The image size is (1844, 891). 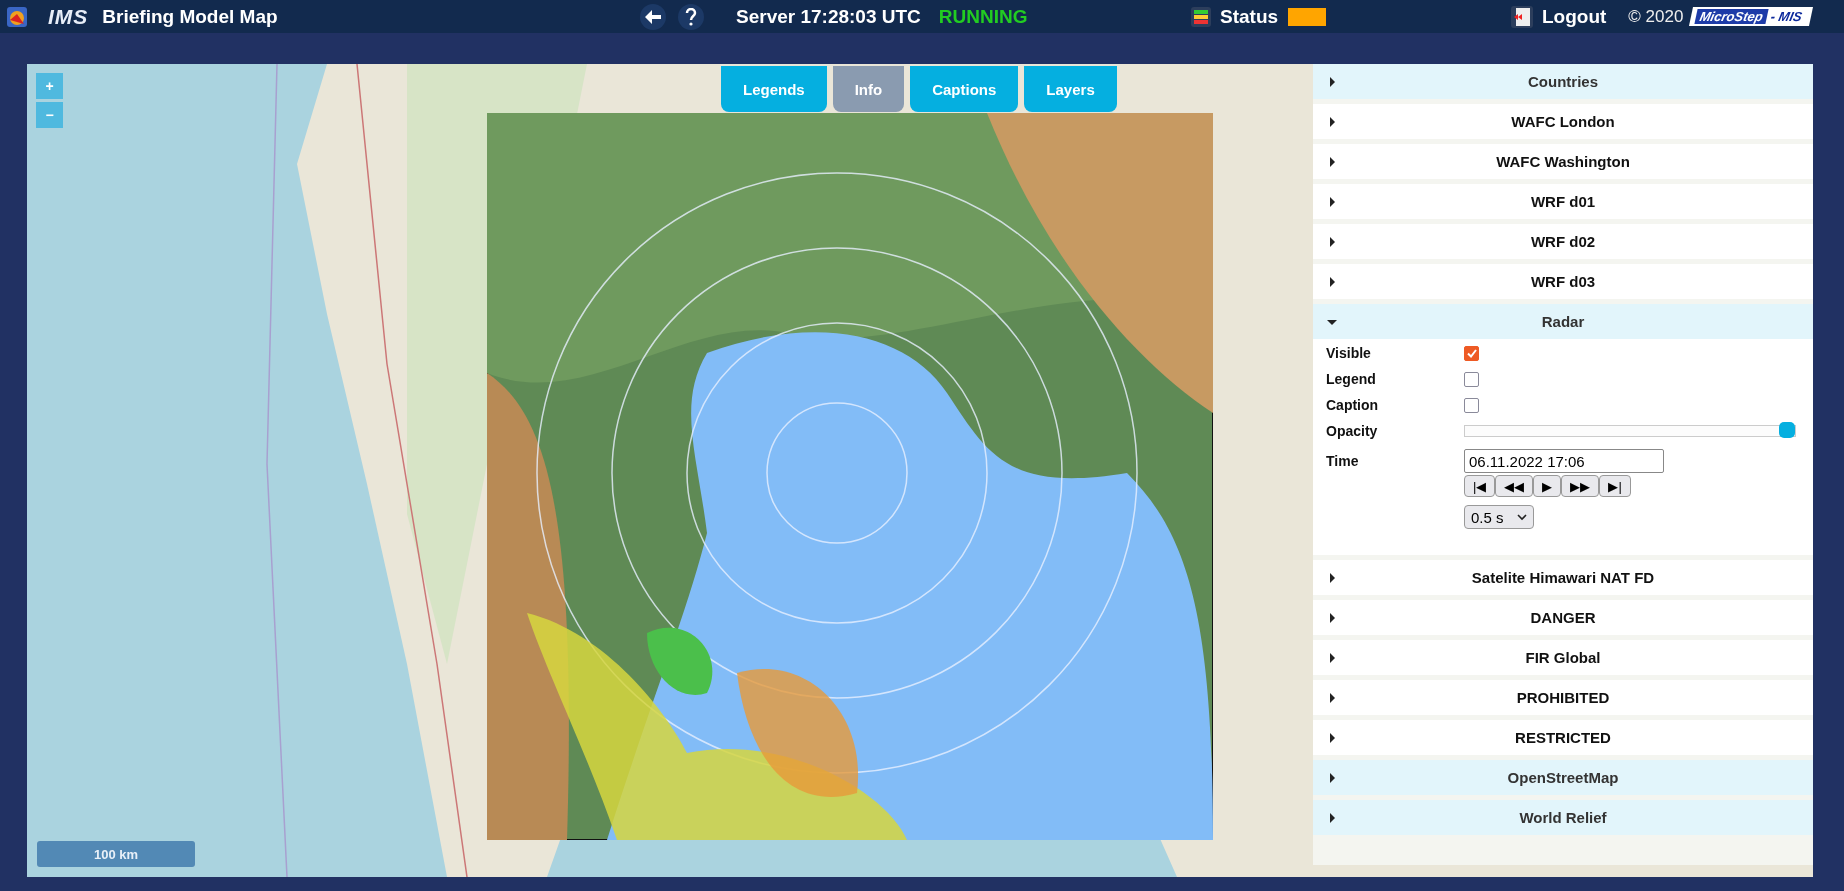 I want to click on server-state: RUNNING, so click(x=983, y=16).